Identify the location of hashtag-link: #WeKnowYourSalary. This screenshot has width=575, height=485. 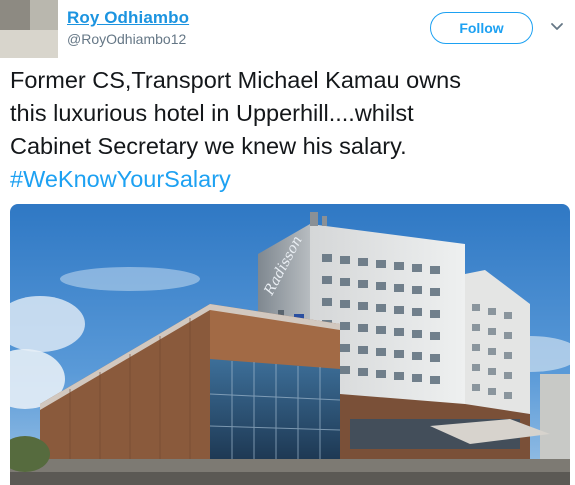
(290, 179).